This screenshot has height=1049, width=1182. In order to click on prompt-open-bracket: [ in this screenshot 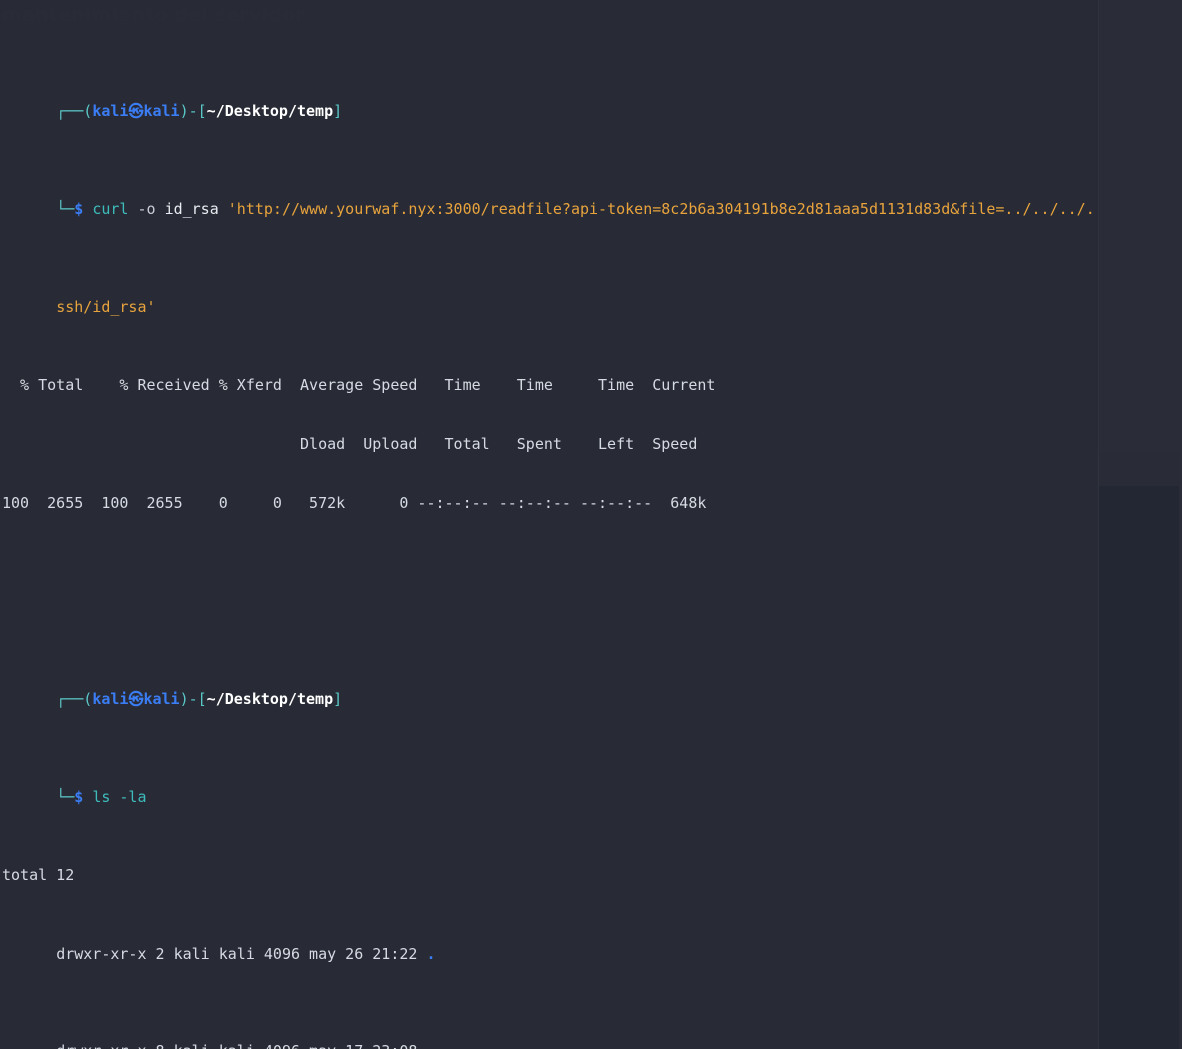, I will do `click(202, 110)`.